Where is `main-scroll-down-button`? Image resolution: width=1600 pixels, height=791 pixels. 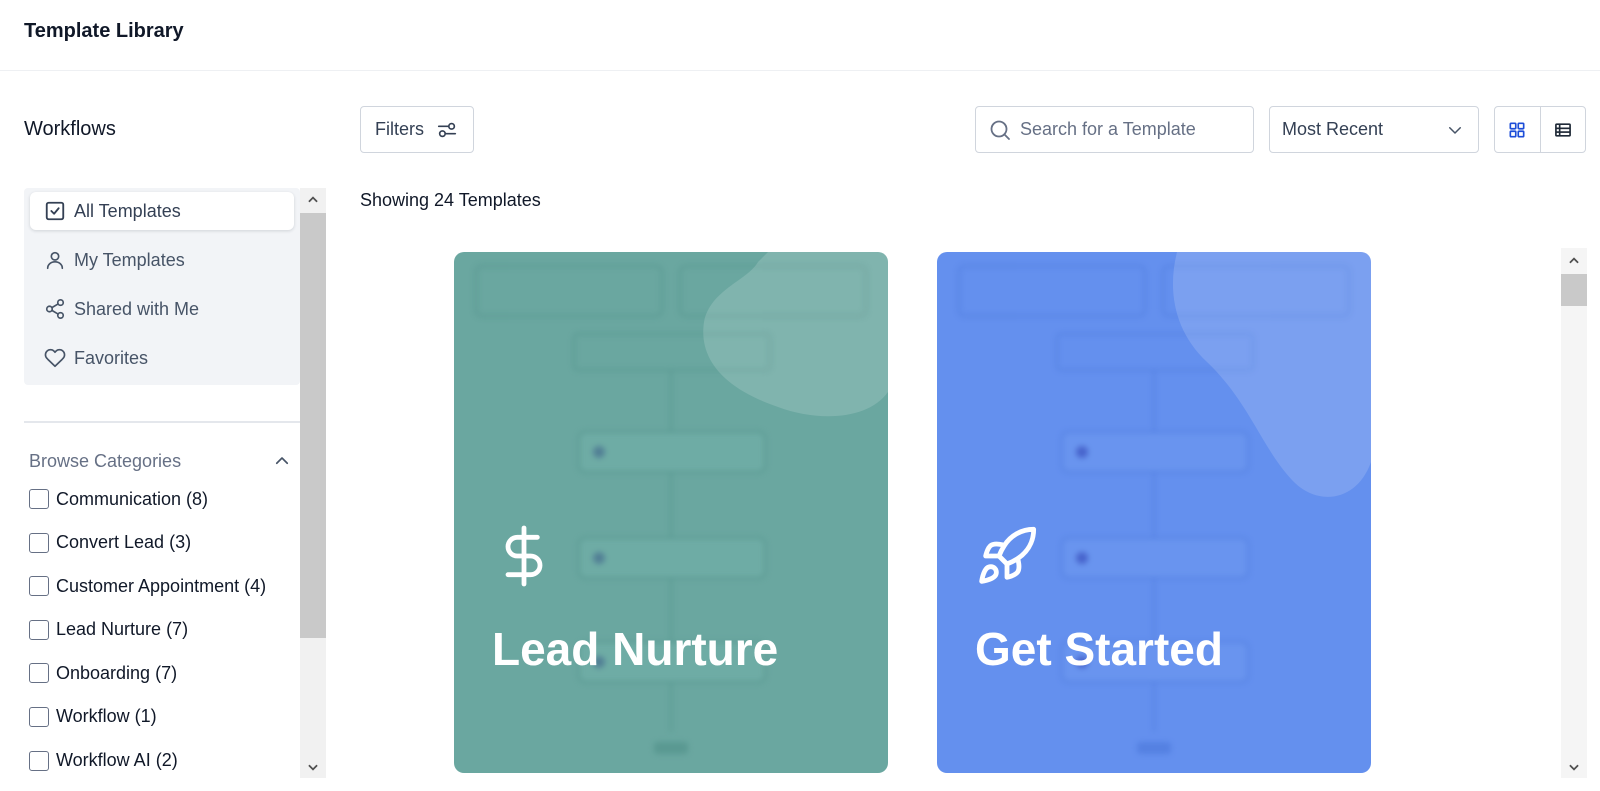
main-scroll-down-button is located at coordinates (1574, 767).